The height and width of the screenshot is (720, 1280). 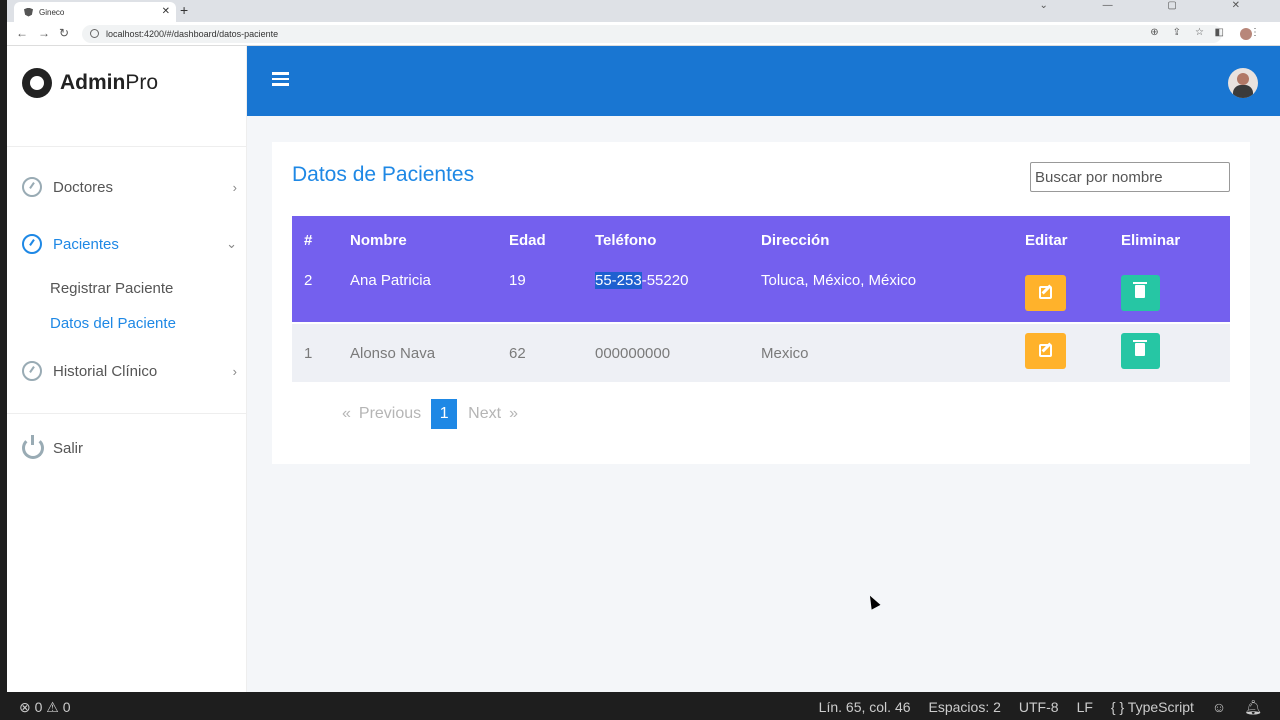 What do you see at coordinates (865, 707) in the screenshot?
I see `cursor-position: Lín. 65, col. 46` at bounding box center [865, 707].